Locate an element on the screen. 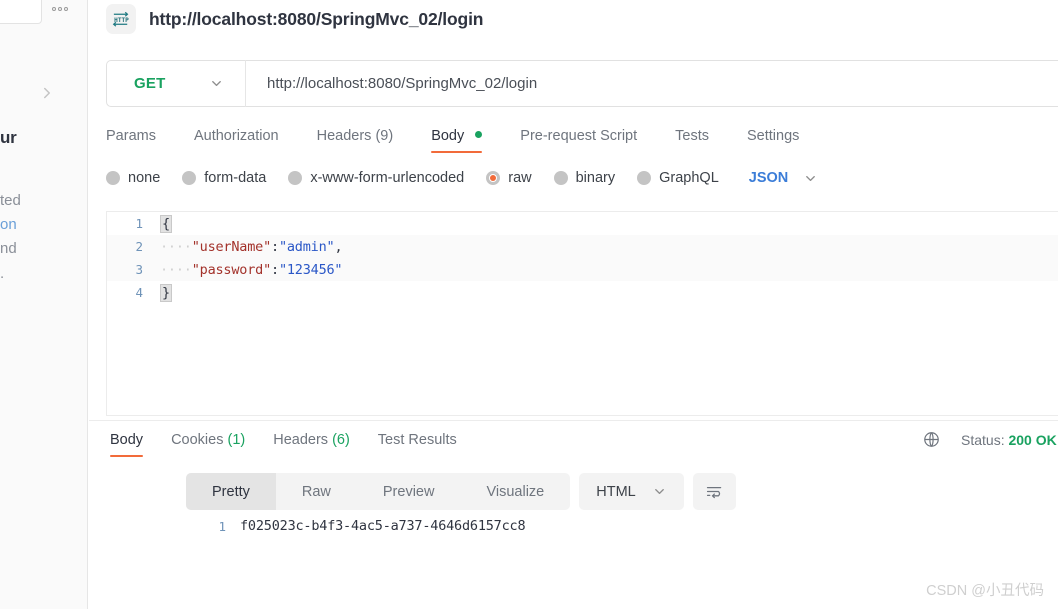 This screenshot has width=1058, height=609. tab-body: Body is located at coordinates (456, 140).